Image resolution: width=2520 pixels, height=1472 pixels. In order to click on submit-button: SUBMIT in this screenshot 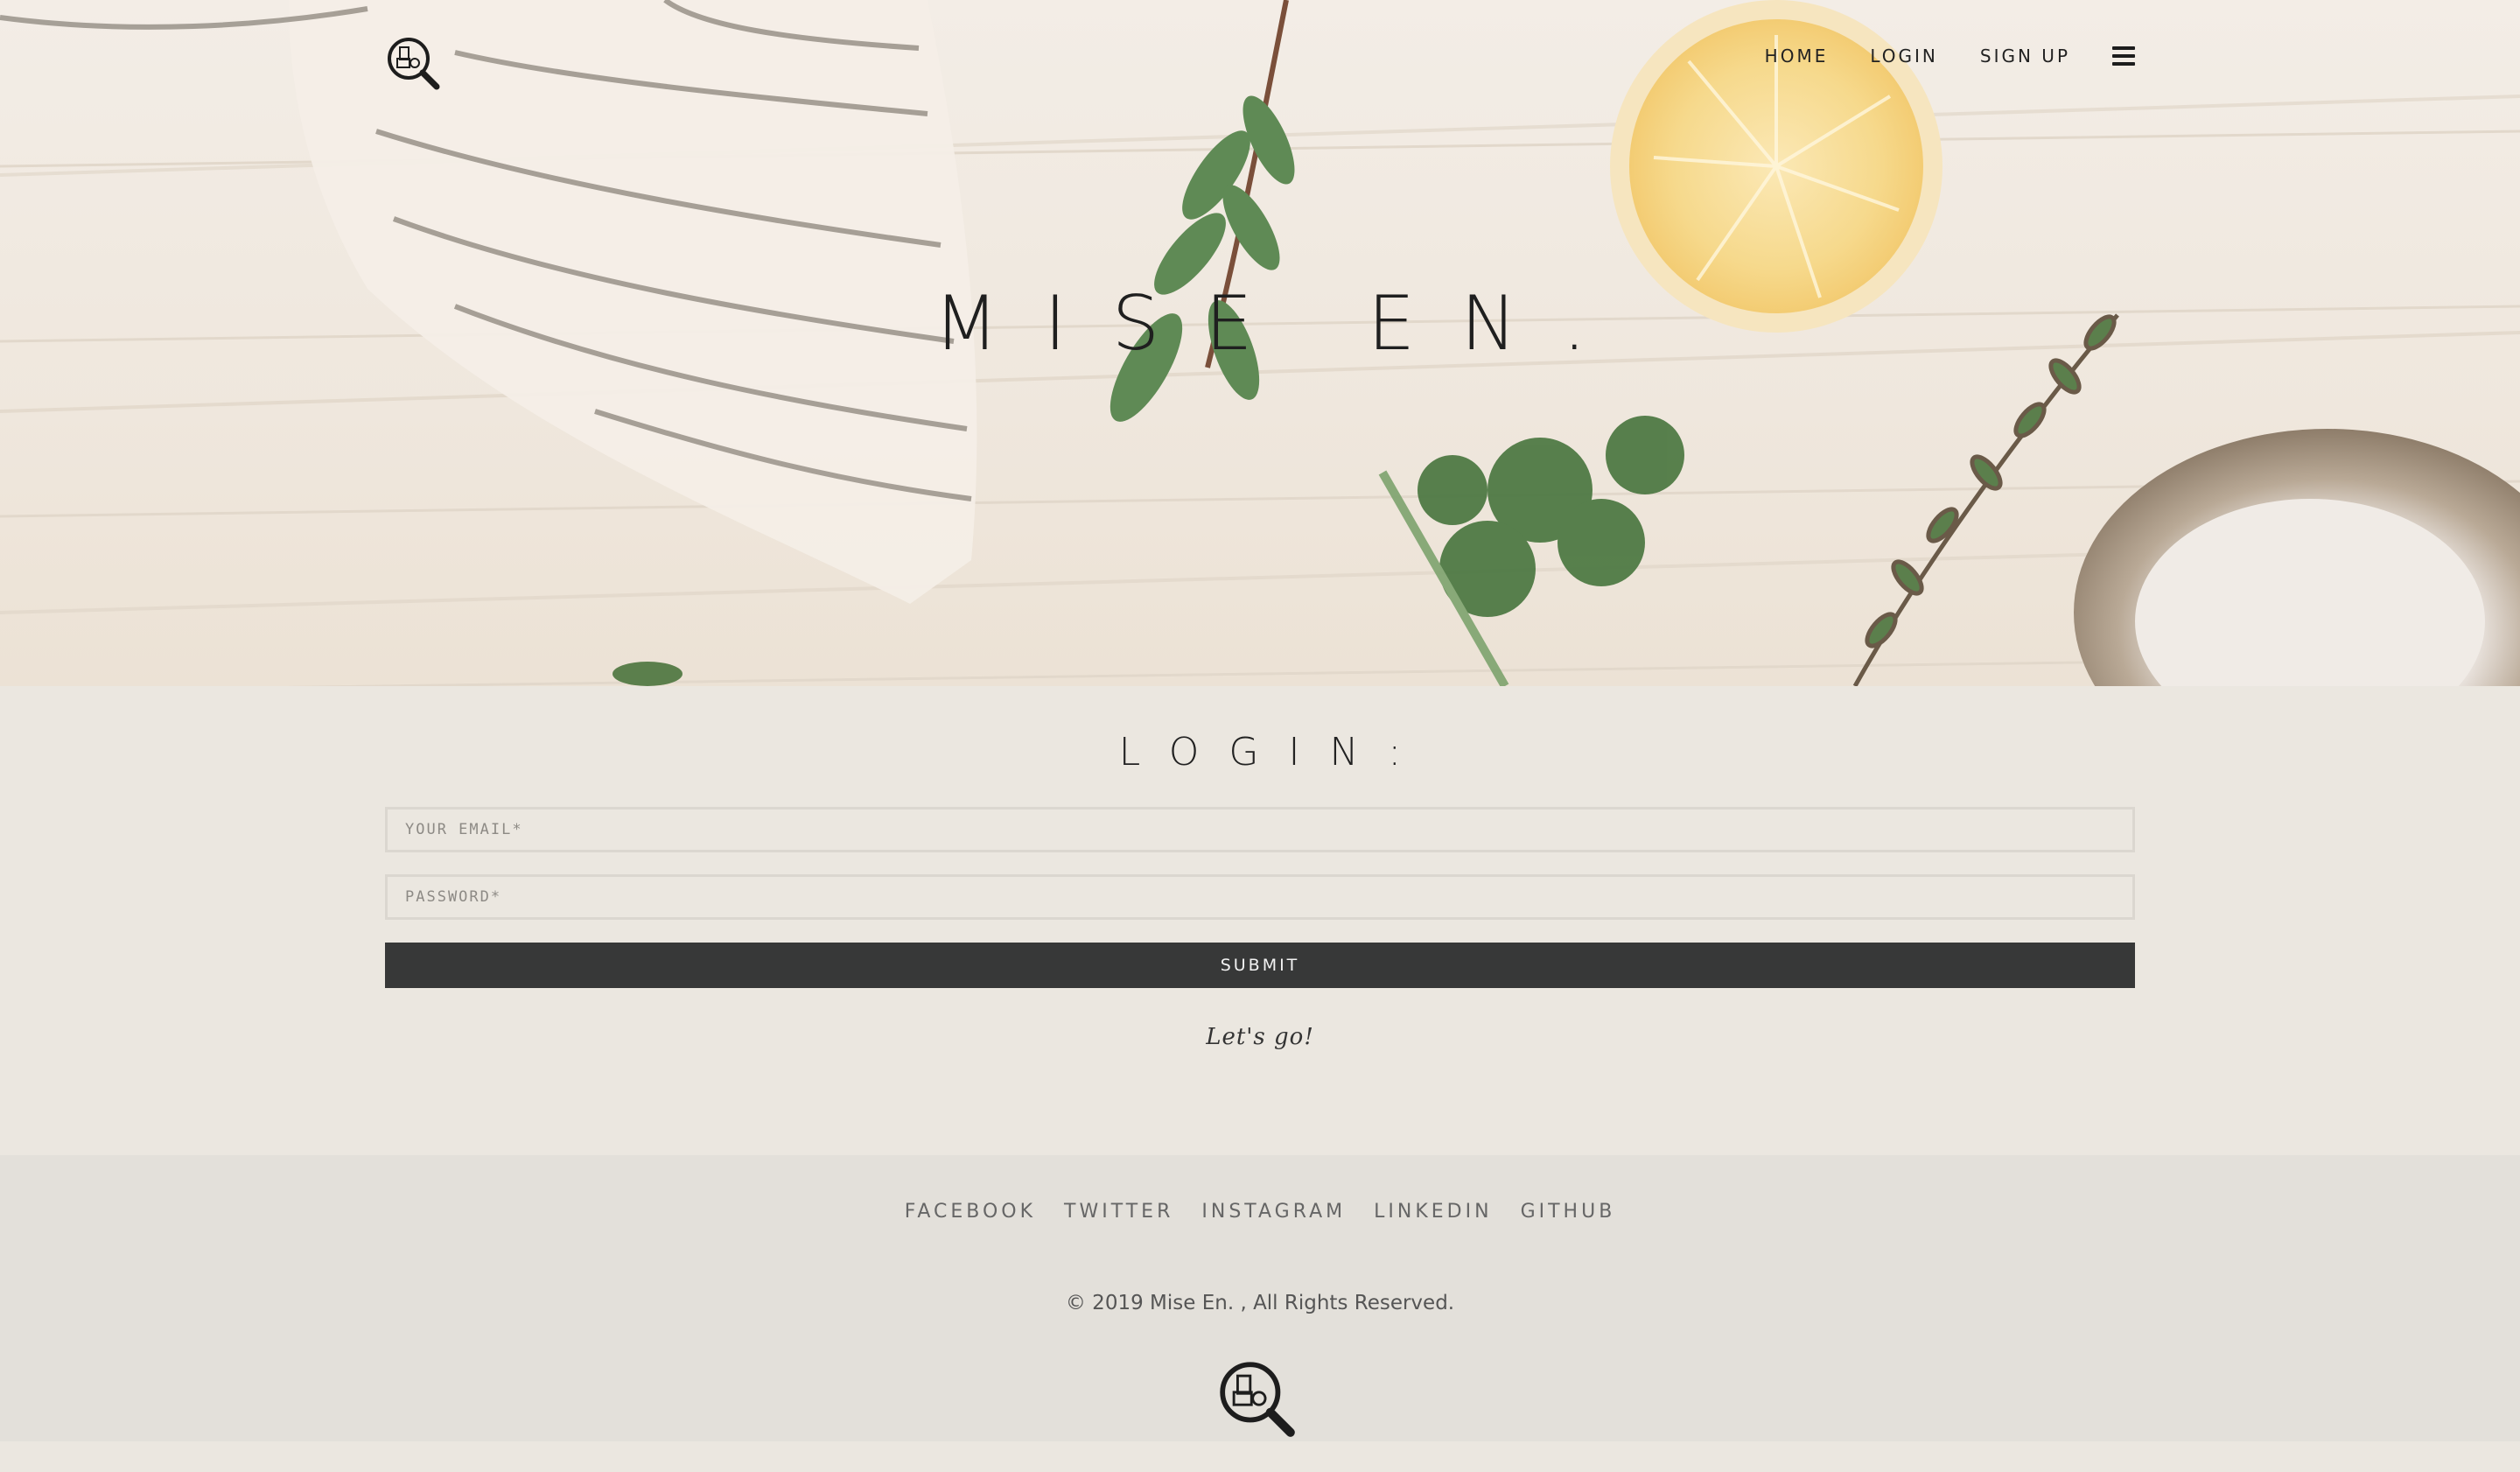, I will do `click(1260, 965)`.